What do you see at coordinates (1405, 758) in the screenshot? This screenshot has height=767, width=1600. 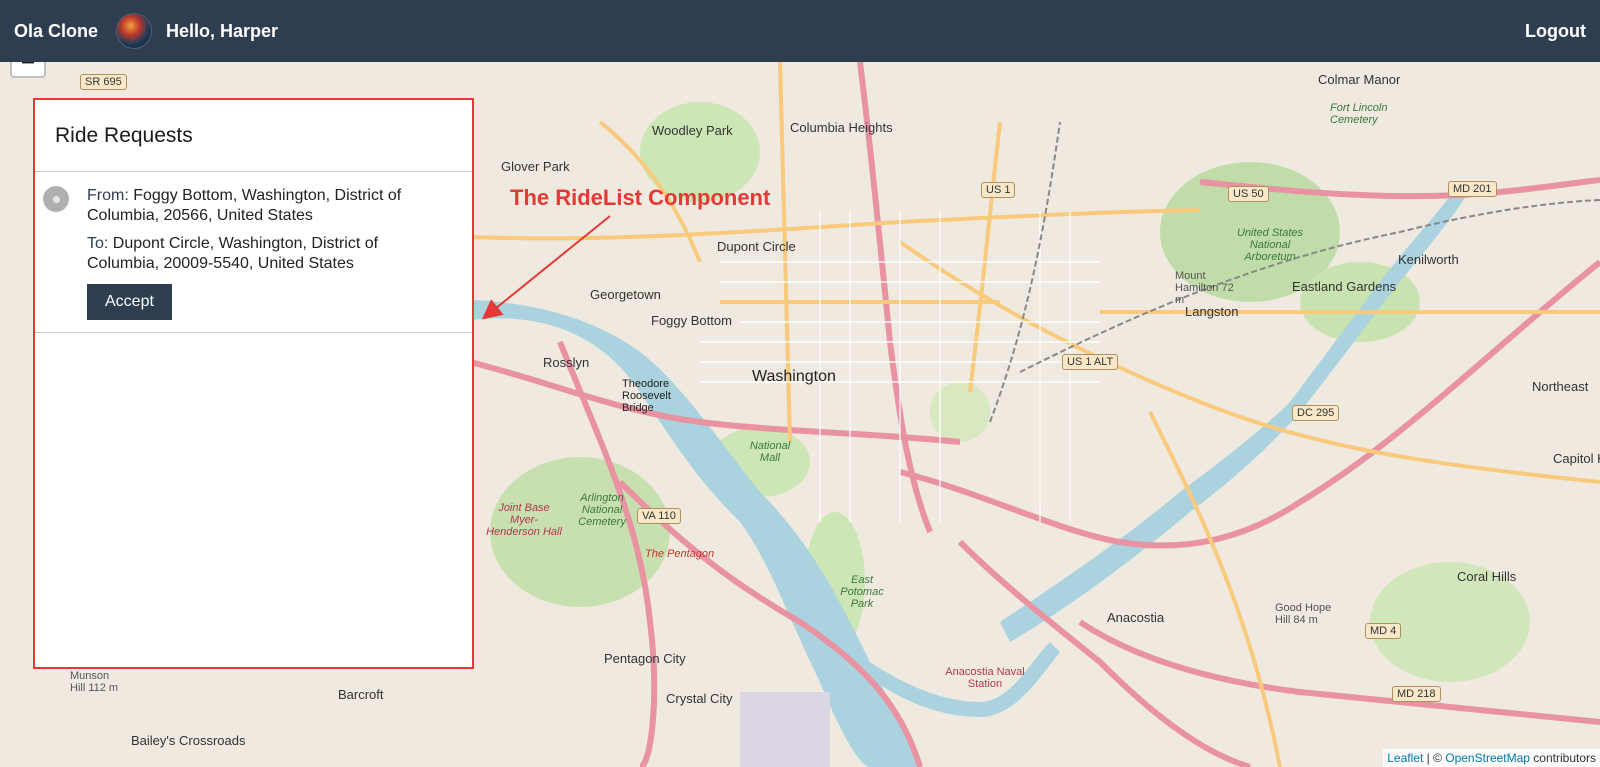 I see `leaflet-link: Leaflet` at bounding box center [1405, 758].